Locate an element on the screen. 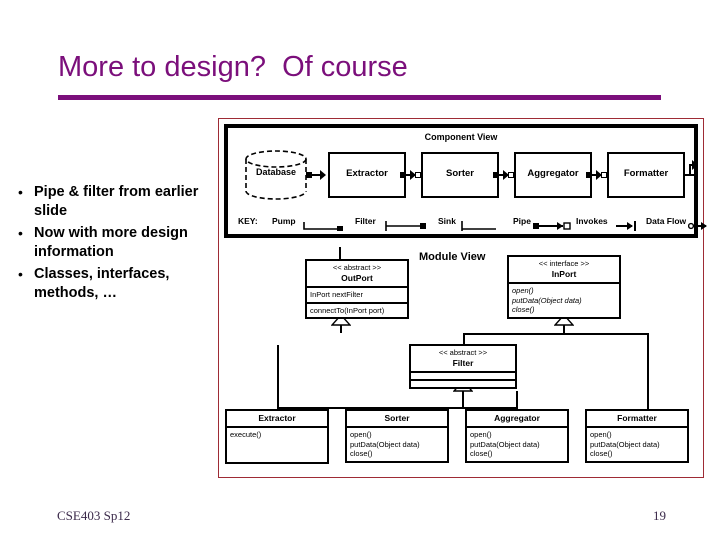  uml-class-header: Extractor is located at coordinates (277, 418).